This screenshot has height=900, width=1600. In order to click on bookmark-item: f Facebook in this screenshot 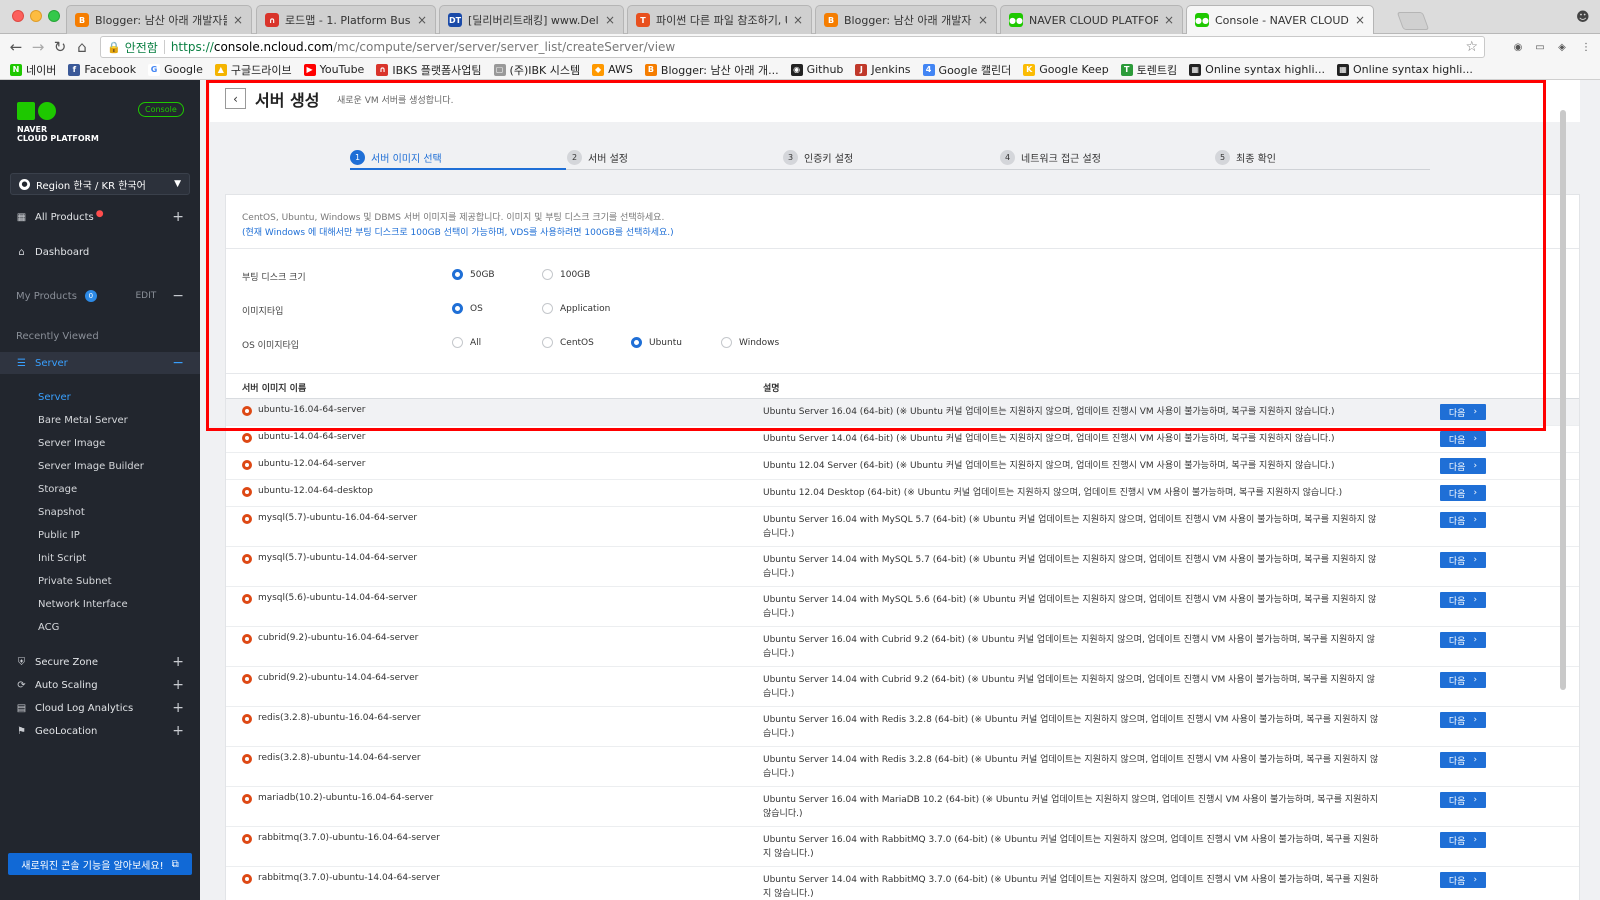, I will do `click(102, 69)`.